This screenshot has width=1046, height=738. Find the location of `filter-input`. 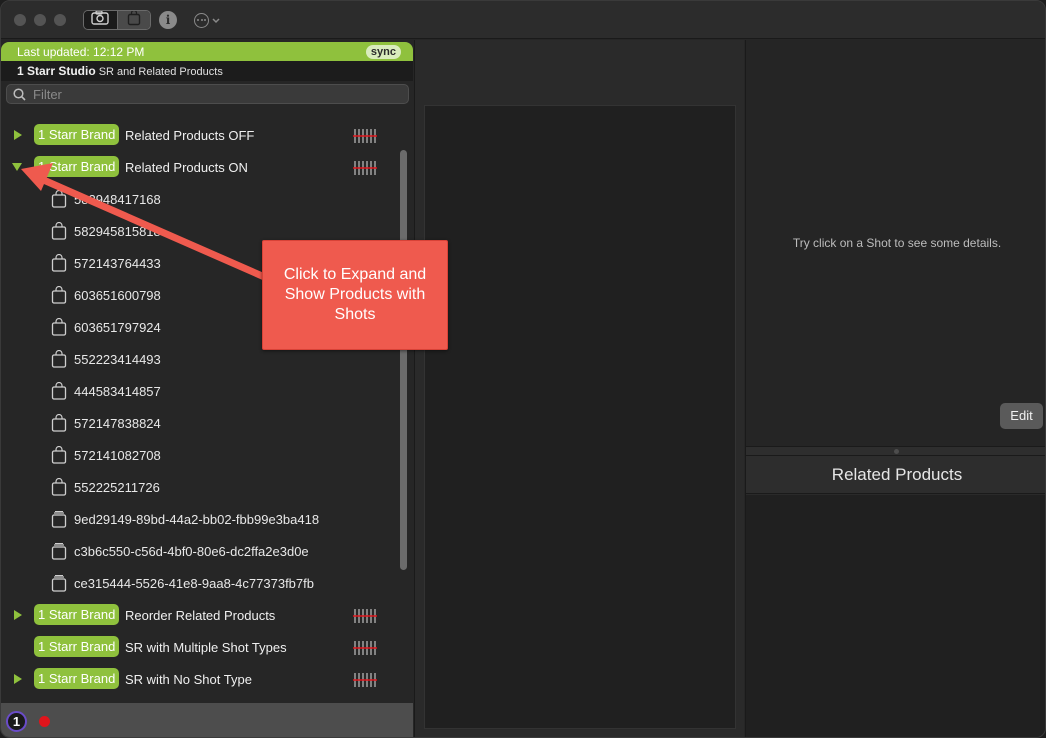

filter-input is located at coordinates (213, 94).